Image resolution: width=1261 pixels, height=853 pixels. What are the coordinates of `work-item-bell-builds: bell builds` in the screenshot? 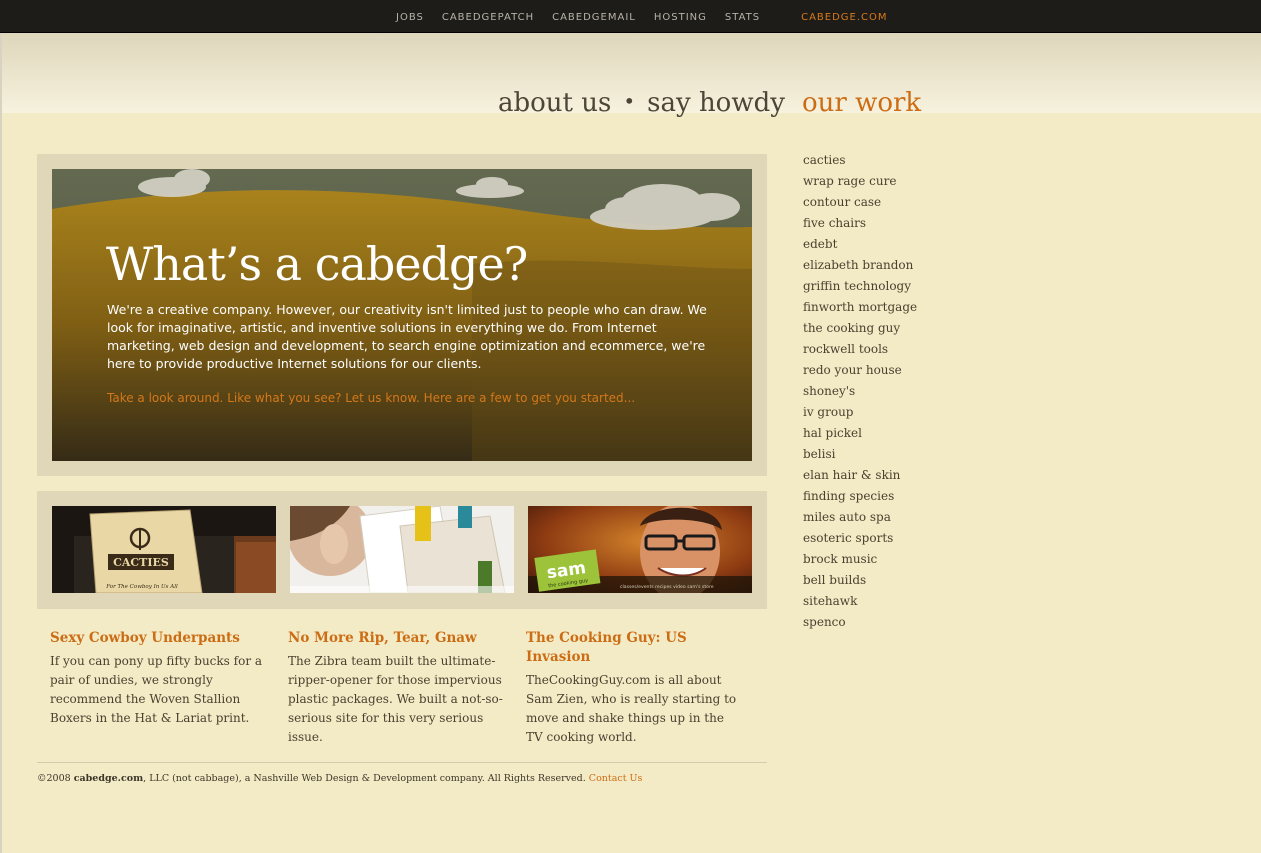 It's located at (860, 580).